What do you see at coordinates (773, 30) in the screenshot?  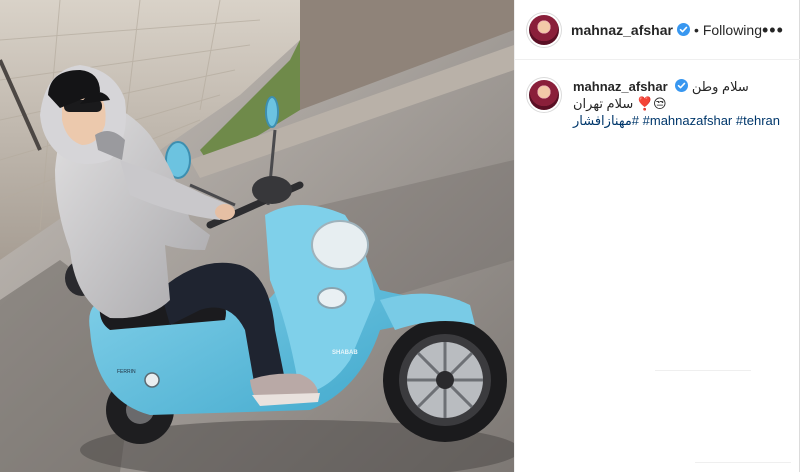 I see `ellipsis-icon: •••` at bounding box center [773, 30].